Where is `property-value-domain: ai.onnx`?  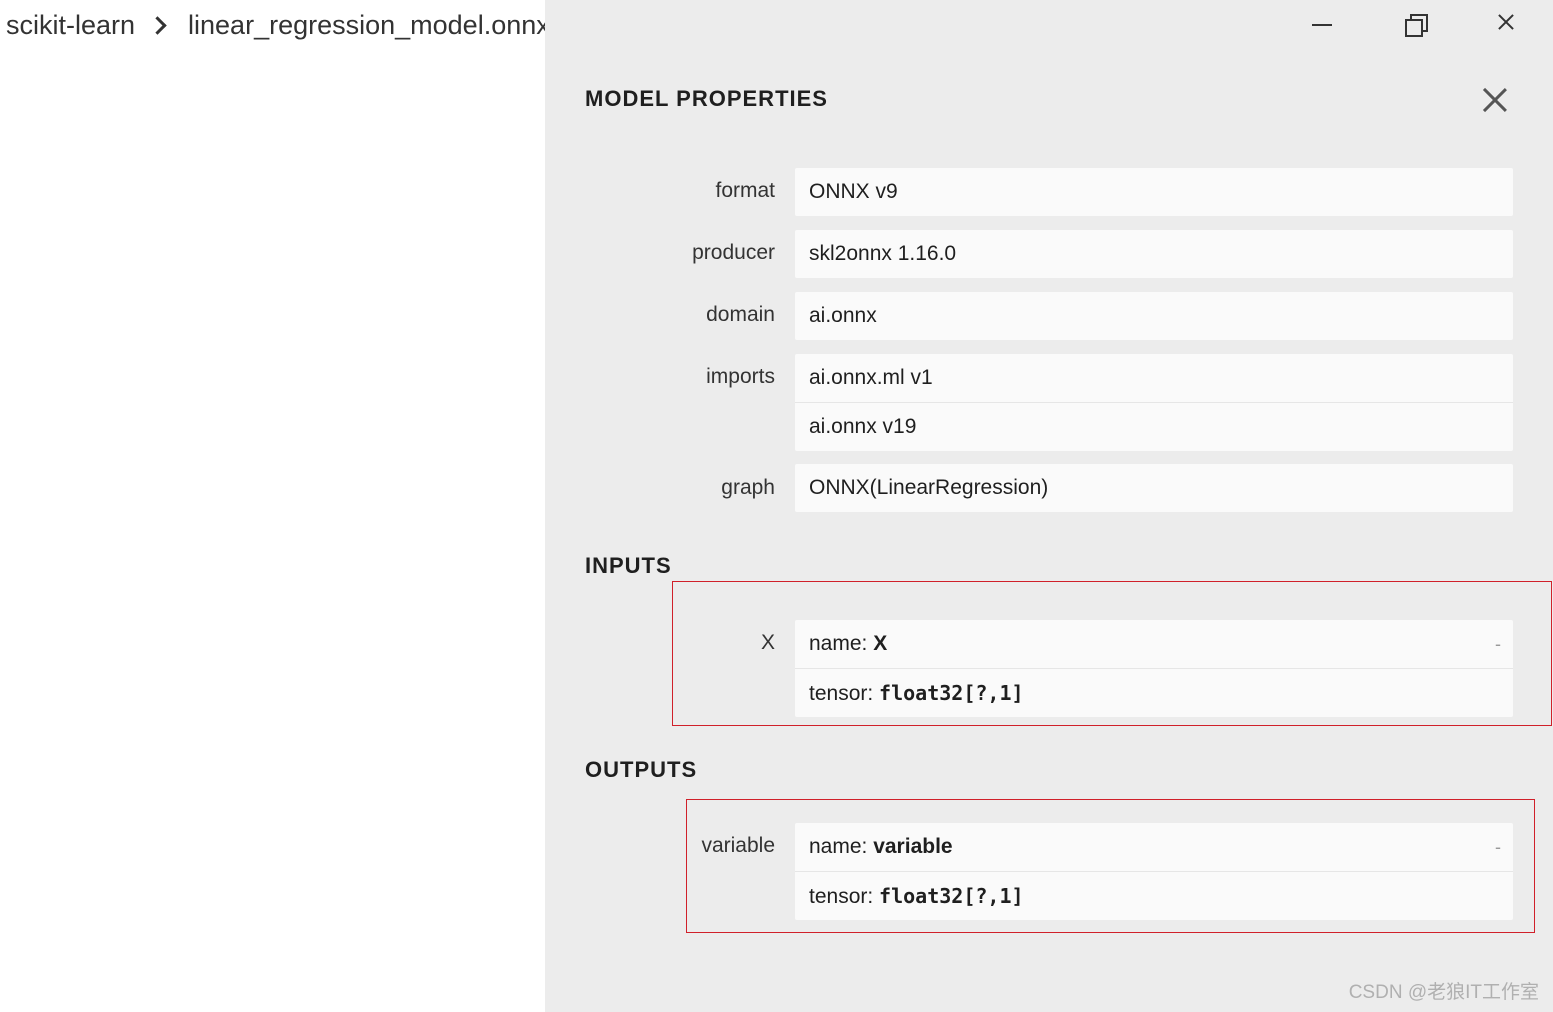 property-value-domain: ai.onnx is located at coordinates (1154, 316).